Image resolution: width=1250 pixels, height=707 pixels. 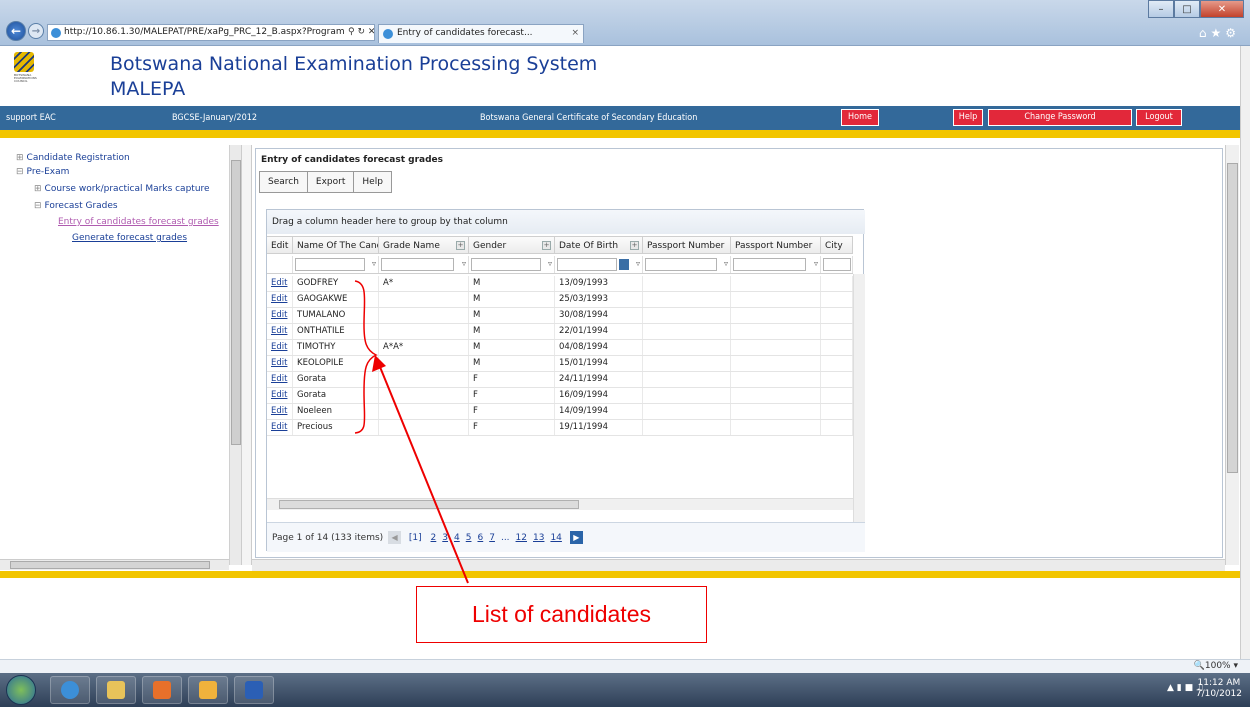 I want to click on page-link: 6, so click(x=480, y=538).